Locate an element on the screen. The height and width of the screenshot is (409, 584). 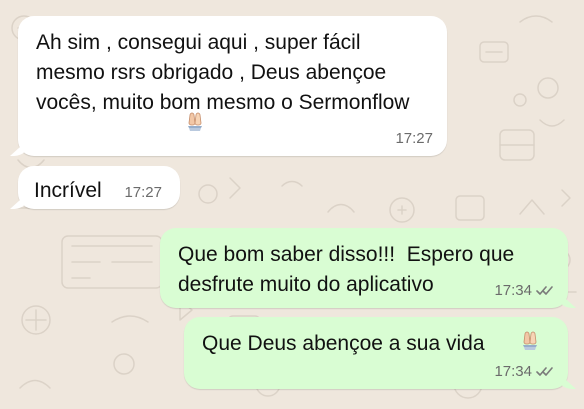
message-bubble-incoming-2: Incrível 17:27 is located at coordinates (99, 187).